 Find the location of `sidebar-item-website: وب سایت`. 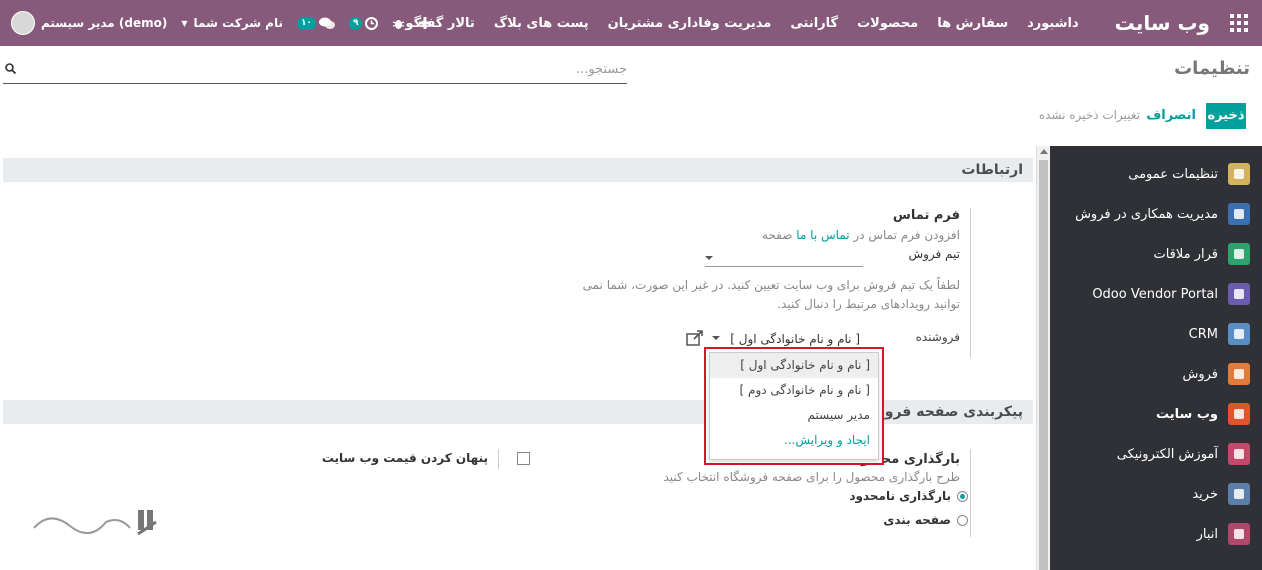

sidebar-item-website: وب سایت is located at coordinates (1156, 414).